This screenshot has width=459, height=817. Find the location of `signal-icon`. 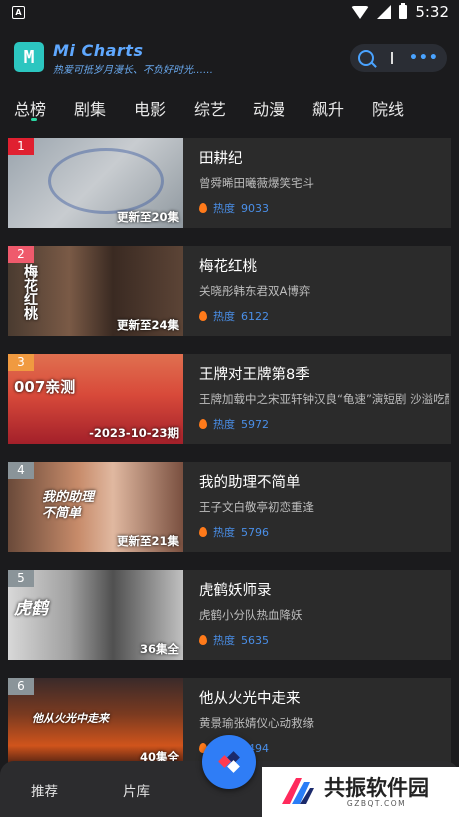

signal-icon is located at coordinates (384, 12).